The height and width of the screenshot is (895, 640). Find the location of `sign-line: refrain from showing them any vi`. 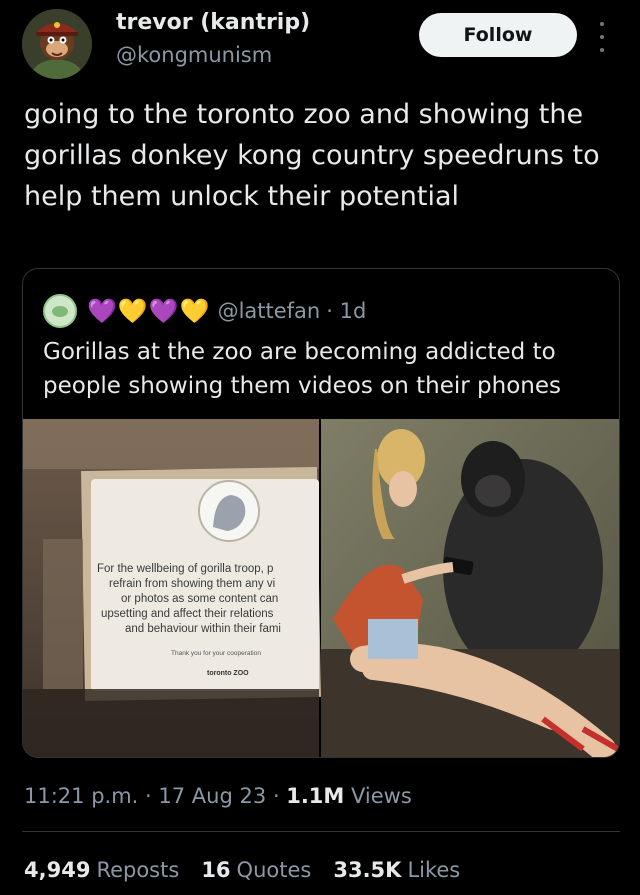

sign-line: refrain from showing them any vi is located at coordinates (192, 584).